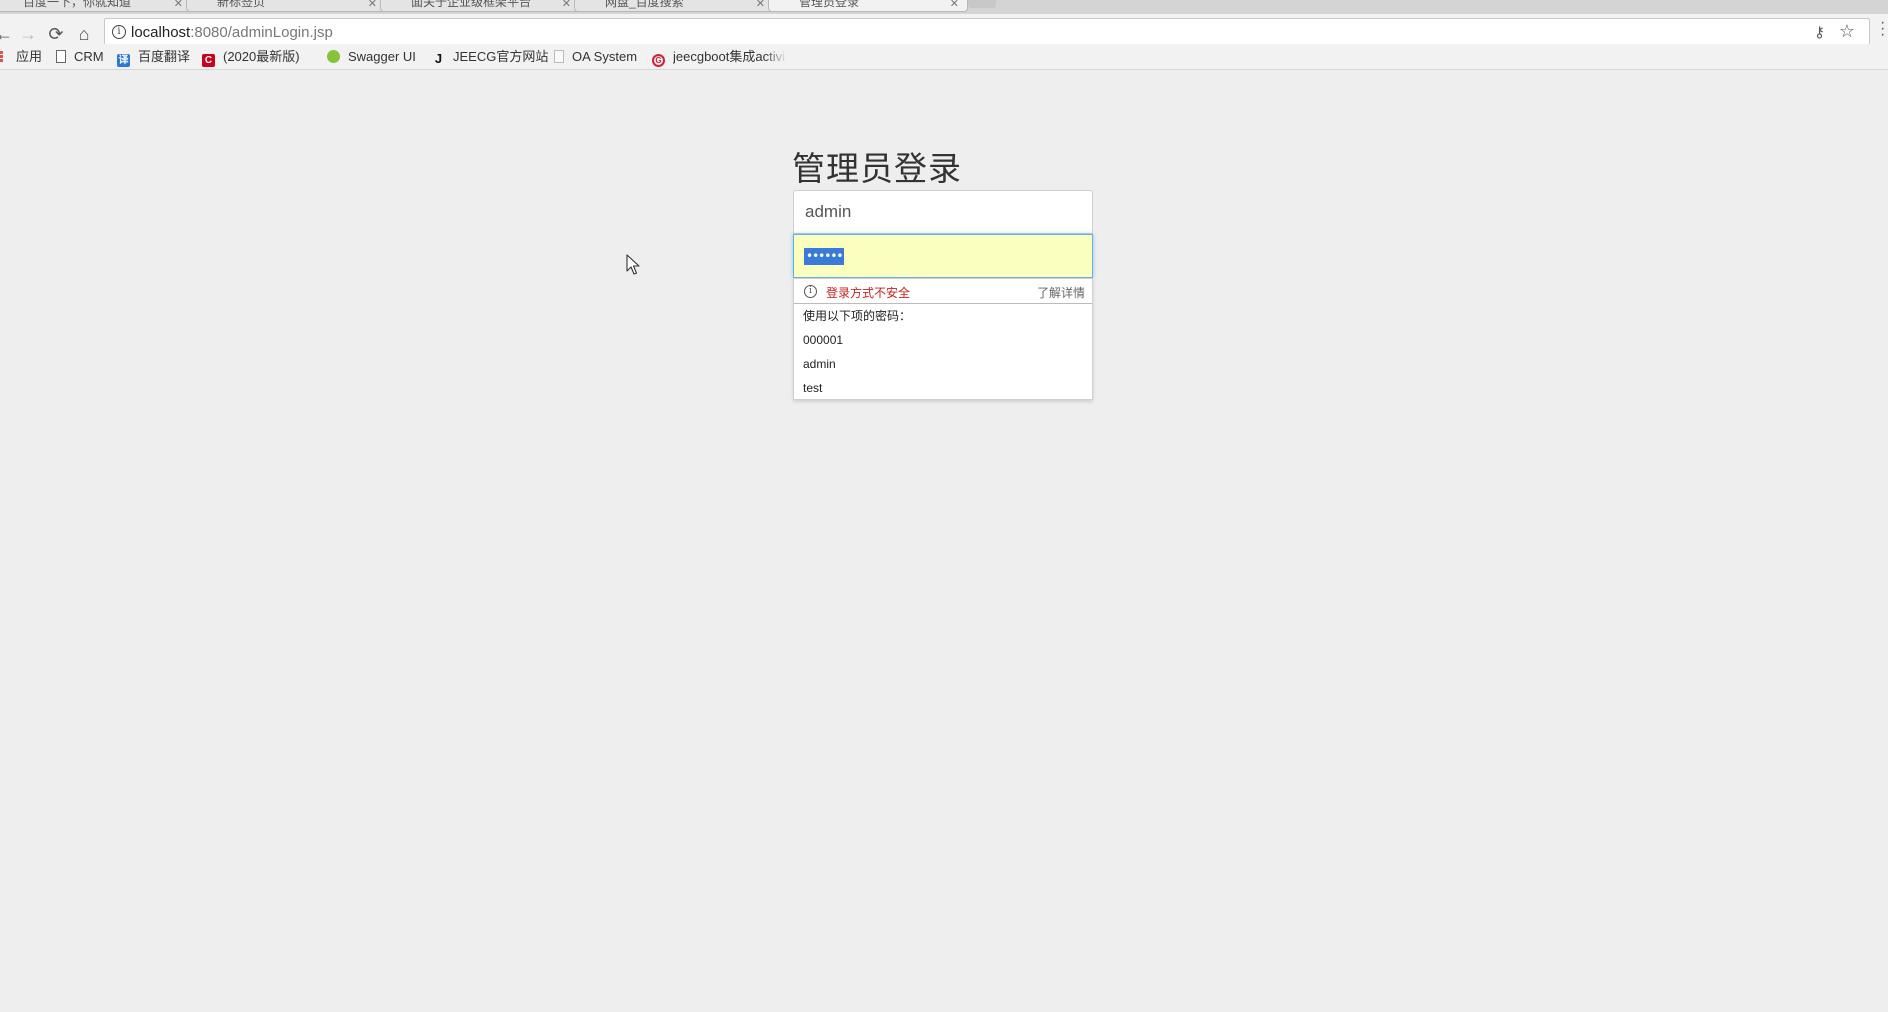  I want to click on bookmark-star-icon: ☆, so click(1847, 31).